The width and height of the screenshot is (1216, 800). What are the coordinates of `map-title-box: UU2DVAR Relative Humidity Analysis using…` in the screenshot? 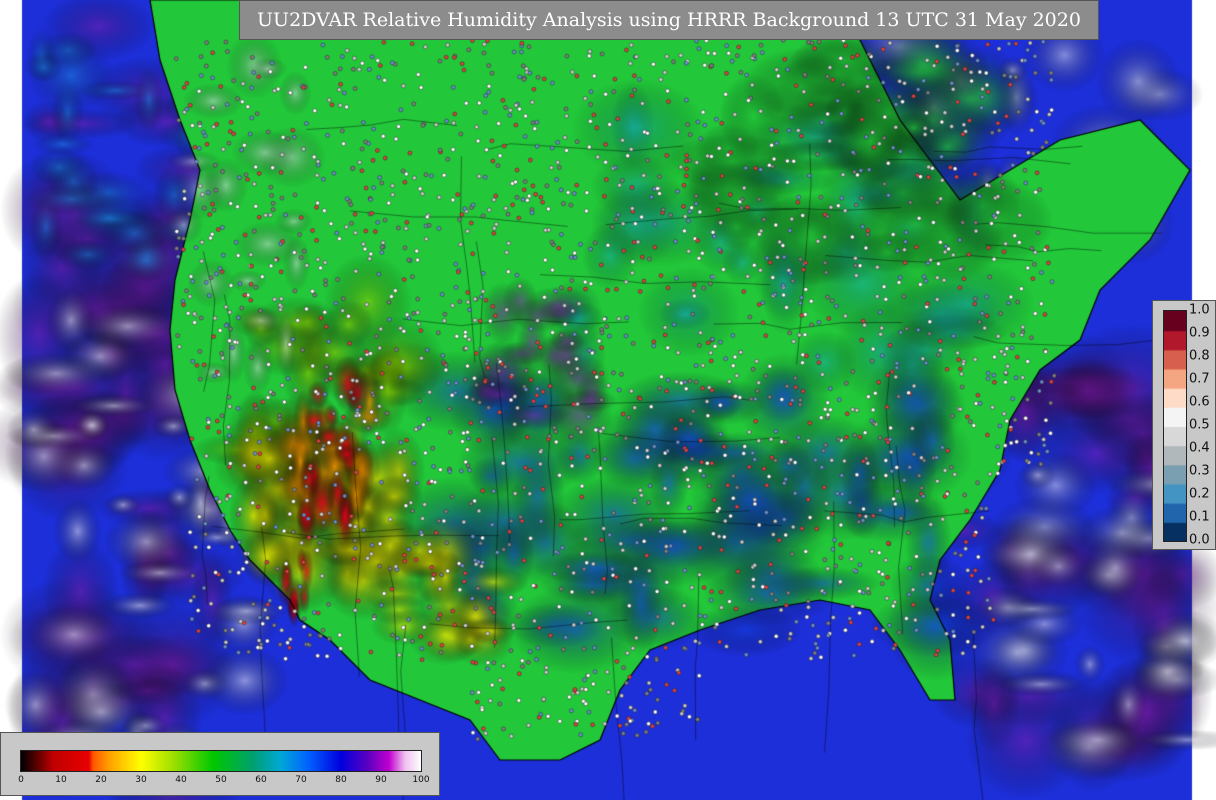 It's located at (669, 20).